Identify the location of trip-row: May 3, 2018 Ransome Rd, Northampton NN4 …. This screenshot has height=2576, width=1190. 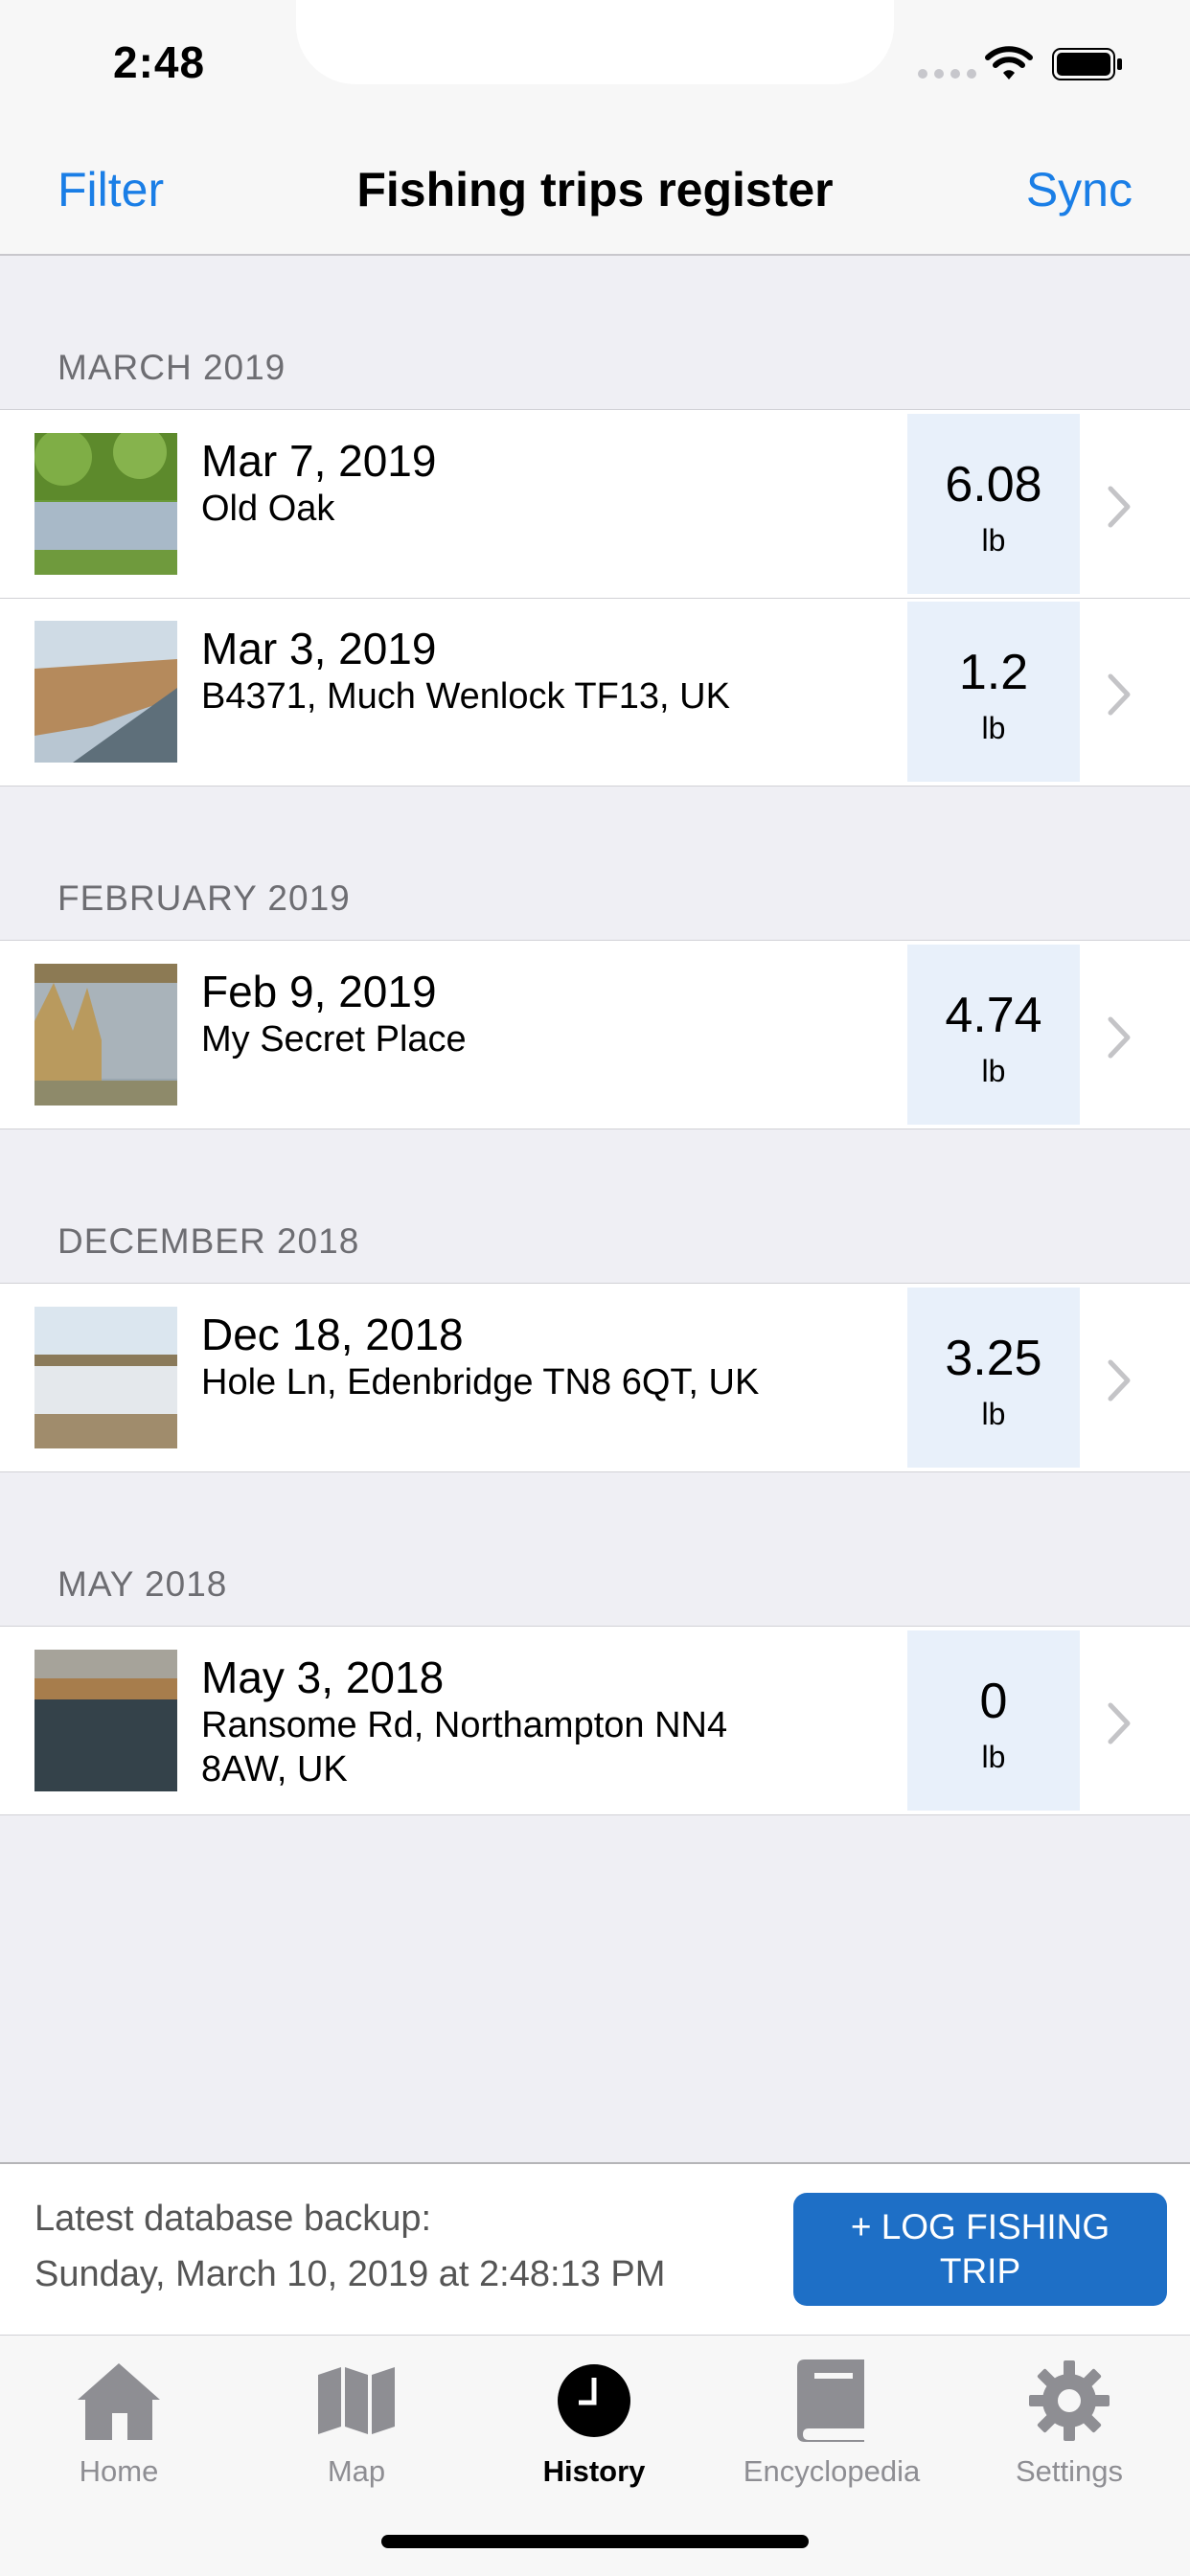
(595, 1720).